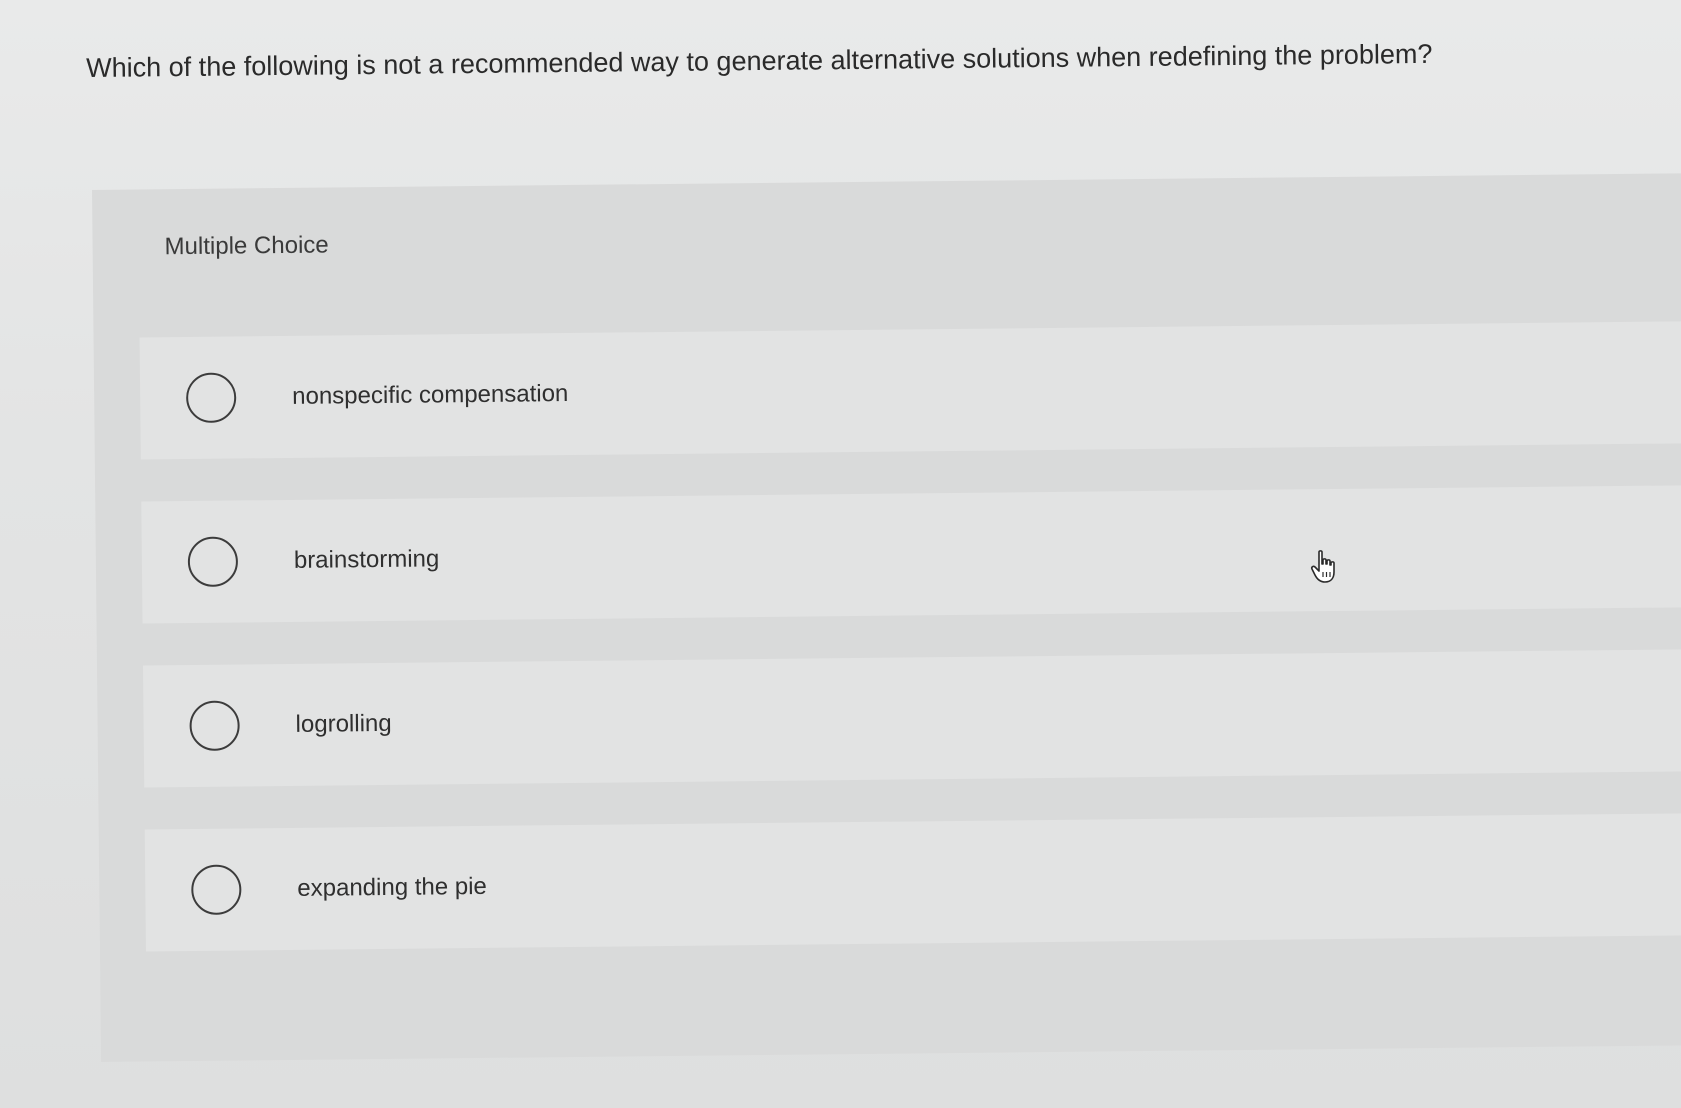 This screenshot has height=1108, width=1681. I want to click on choice-label: brainstorming, so click(366, 559).